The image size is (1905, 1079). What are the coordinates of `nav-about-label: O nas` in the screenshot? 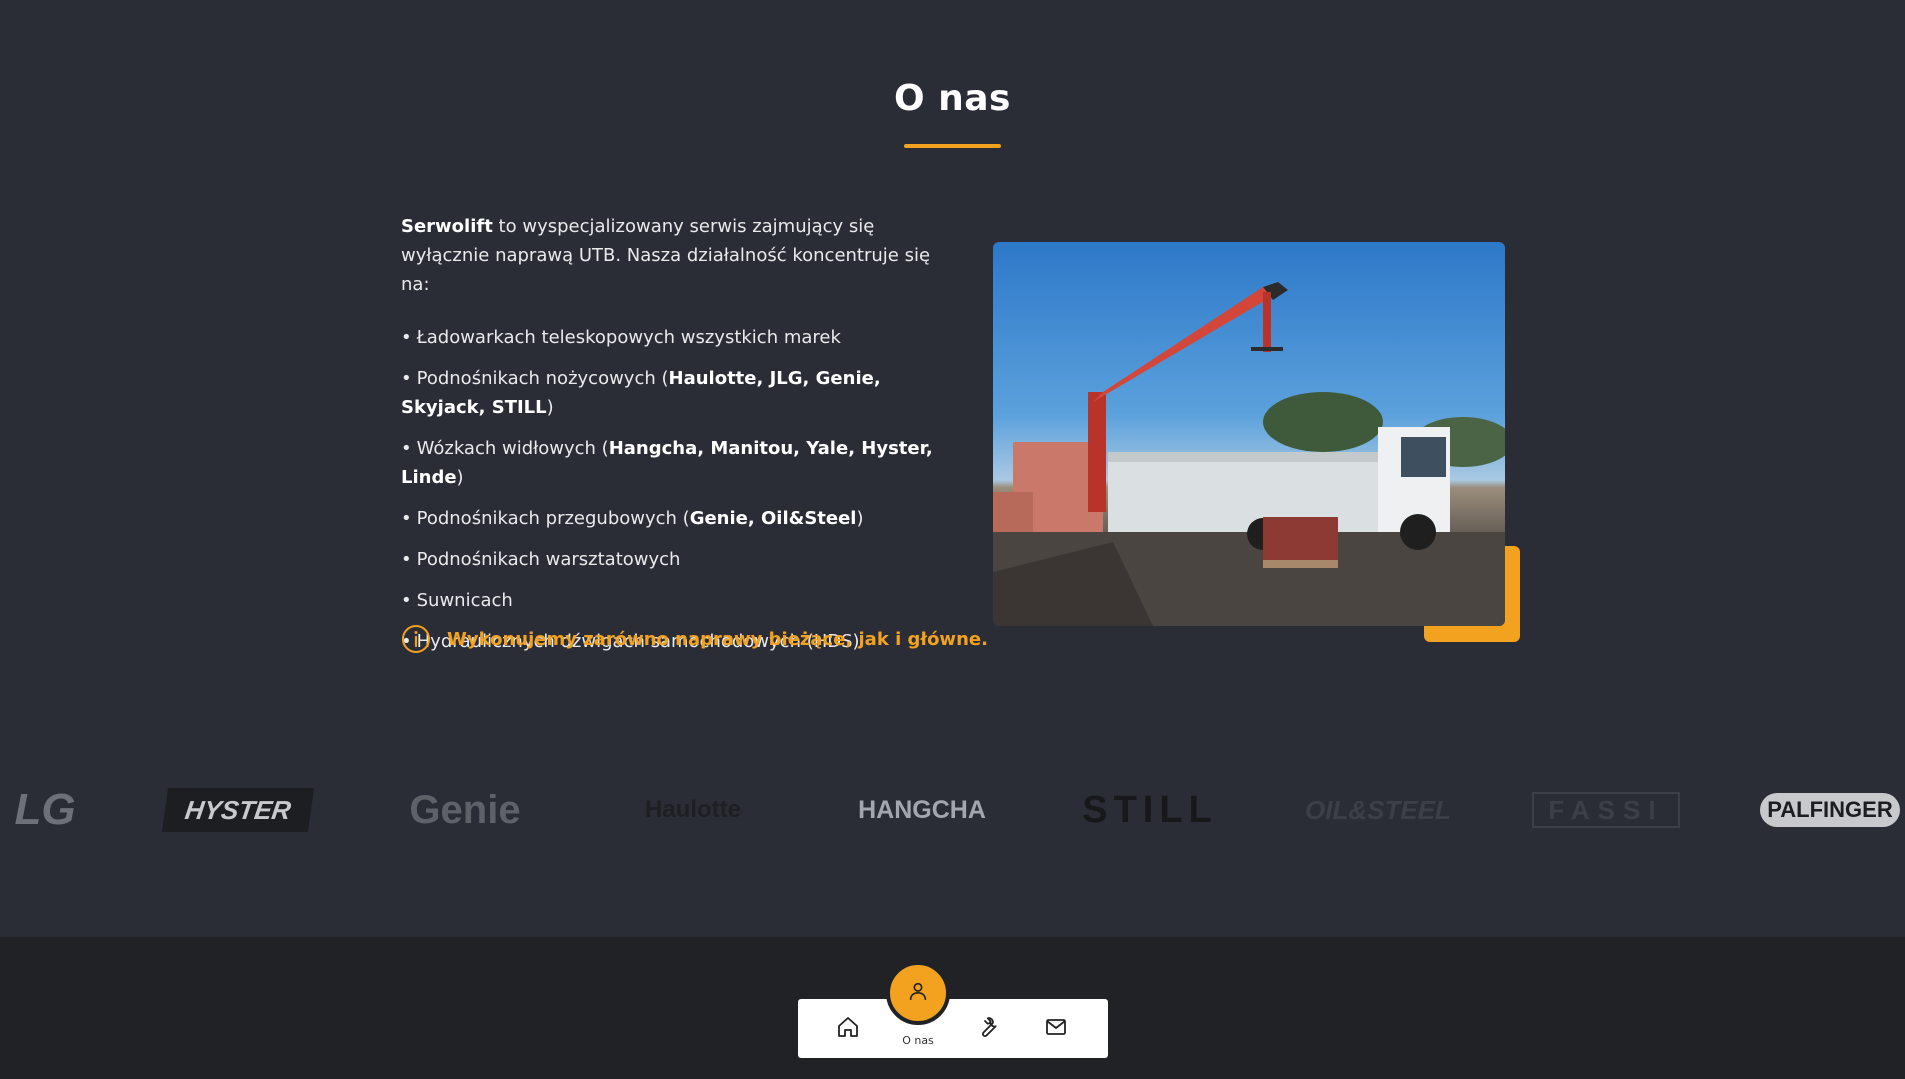 It's located at (918, 1040).